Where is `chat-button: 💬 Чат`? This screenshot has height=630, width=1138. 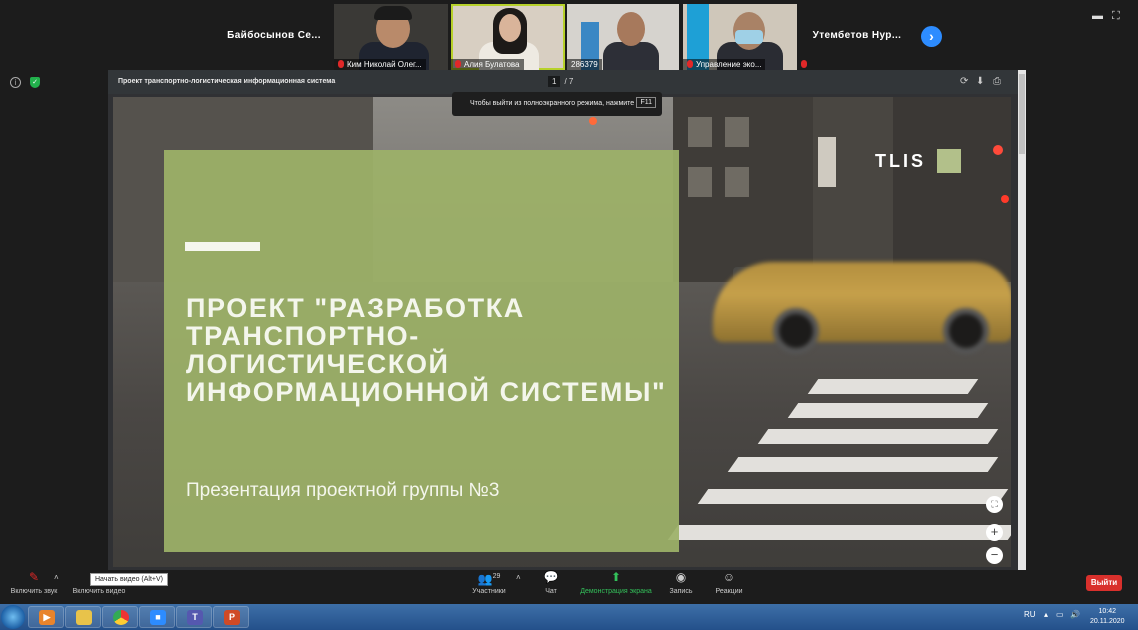 chat-button: 💬 Чат is located at coordinates (551, 582).